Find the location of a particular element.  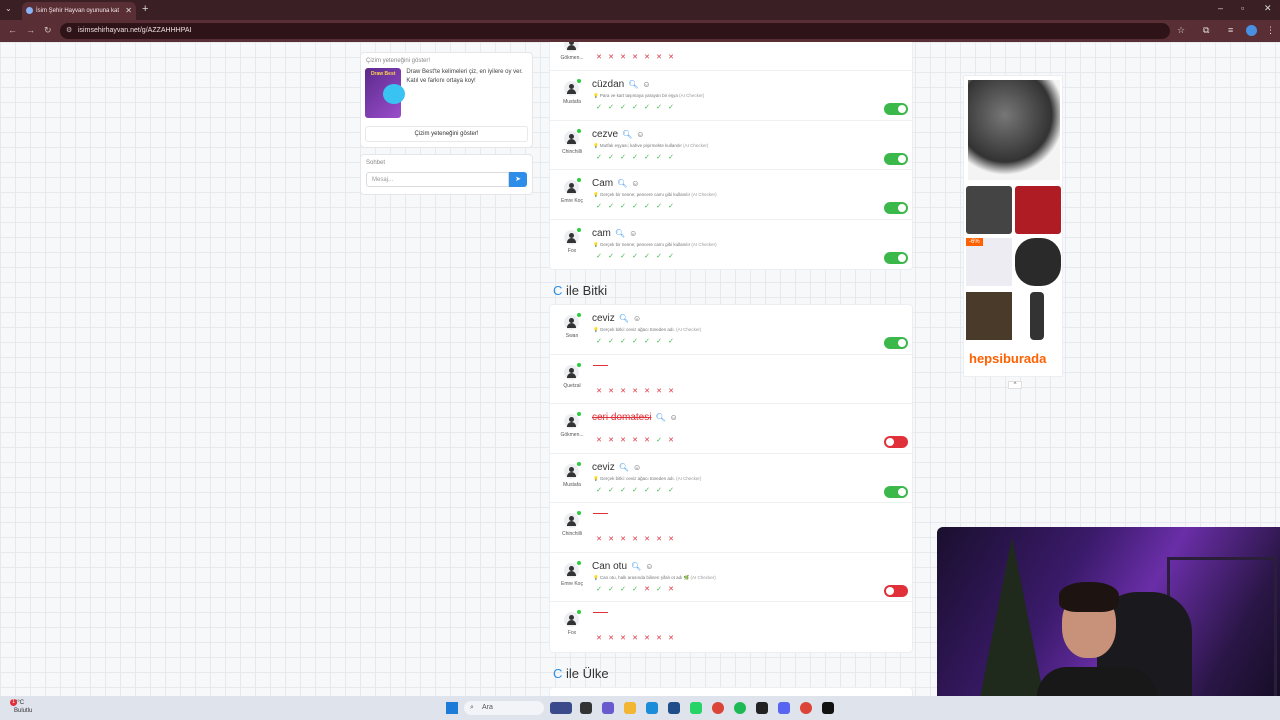

chrome-profile-icon is located at coordinates (806, 708).